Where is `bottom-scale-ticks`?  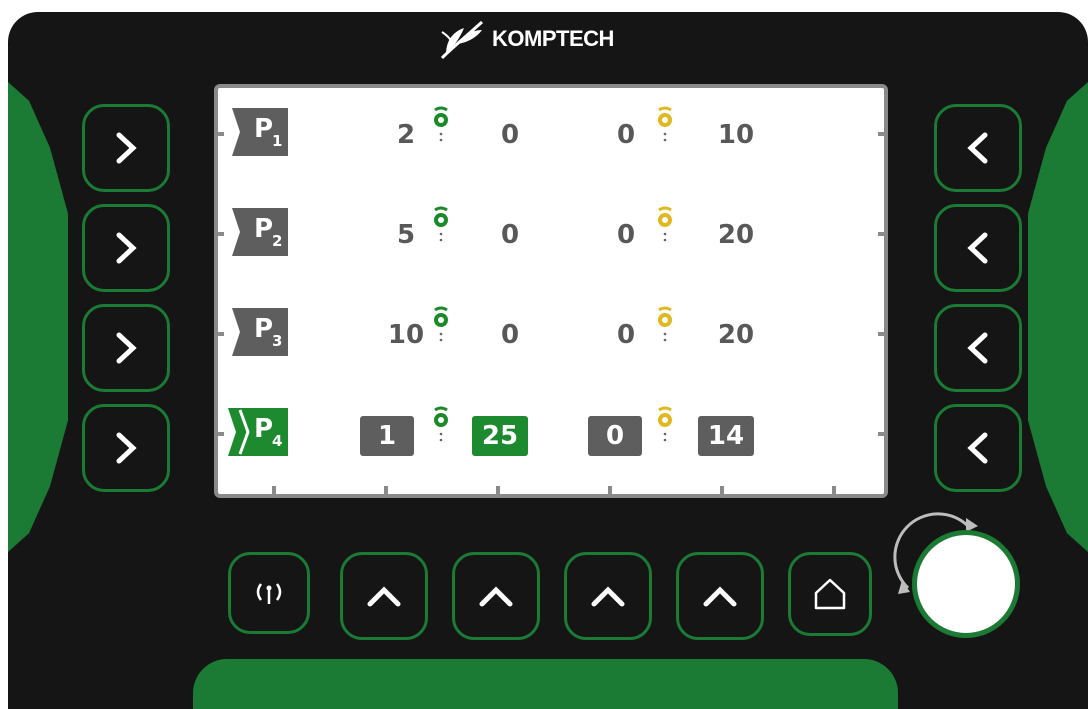
bottom-scale-ticks is located at coordinates (551, 490).